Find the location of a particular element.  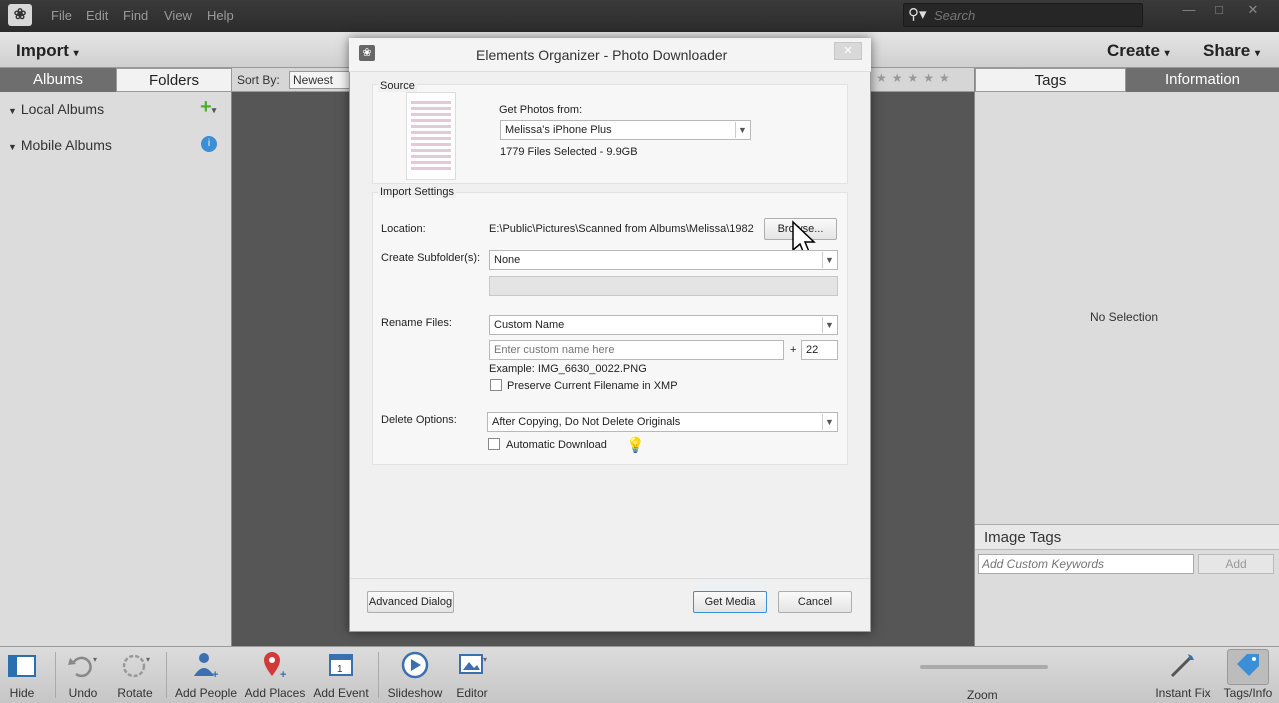

chevron-down-icon: ▾ is located at coordinates (76, 53).